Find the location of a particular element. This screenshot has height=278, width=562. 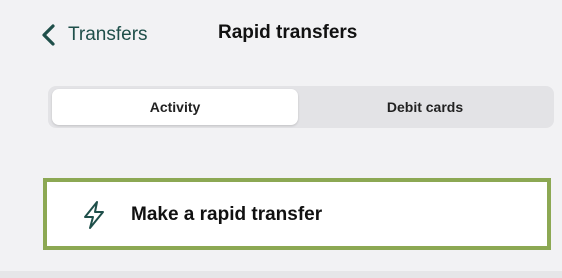

tab-switcher: Activity Debit cards is located at coordinates (301, 107).